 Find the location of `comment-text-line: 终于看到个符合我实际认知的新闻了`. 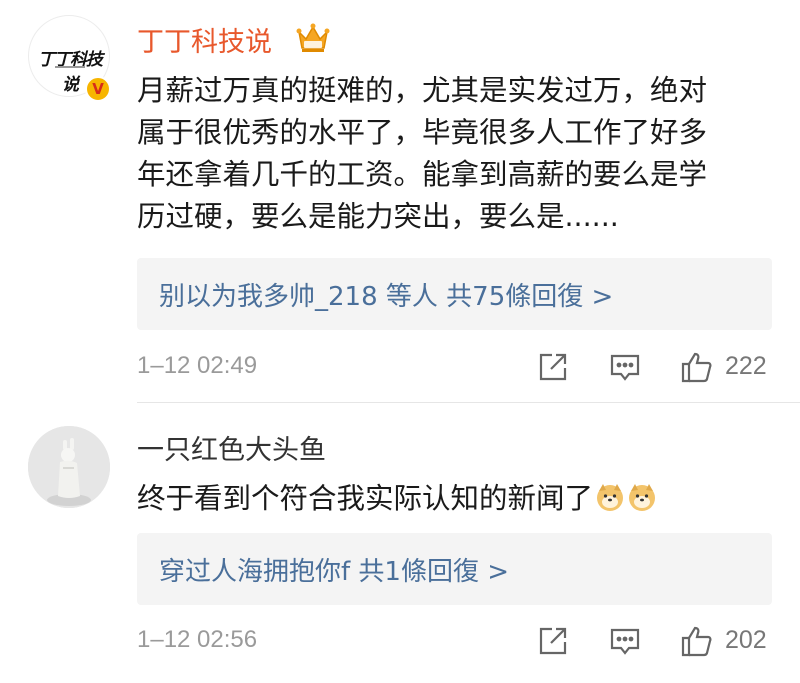

comment-text-line: 终于看到个符合我实际认知的新闻了 is located at coordinates (457, 499).